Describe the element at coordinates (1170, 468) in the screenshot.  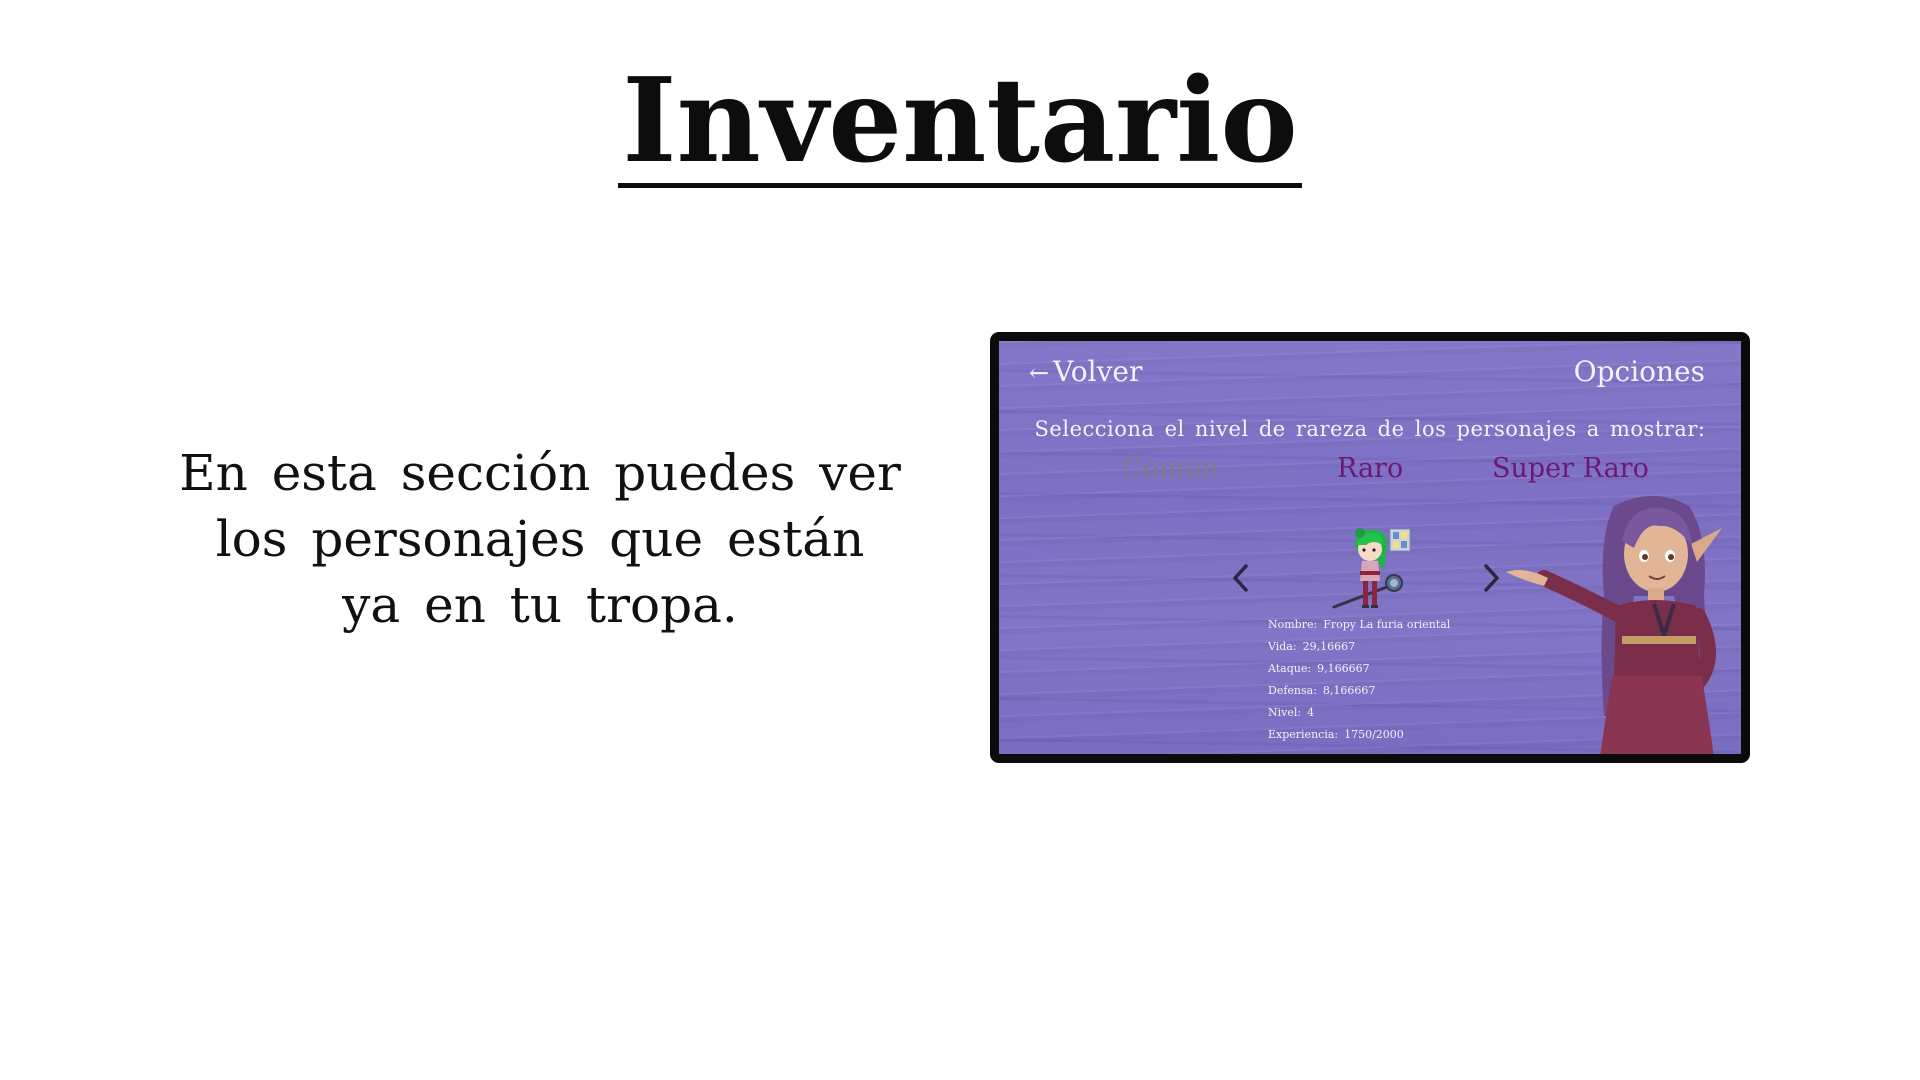
I see `rarity-common-button: Común` at that location.